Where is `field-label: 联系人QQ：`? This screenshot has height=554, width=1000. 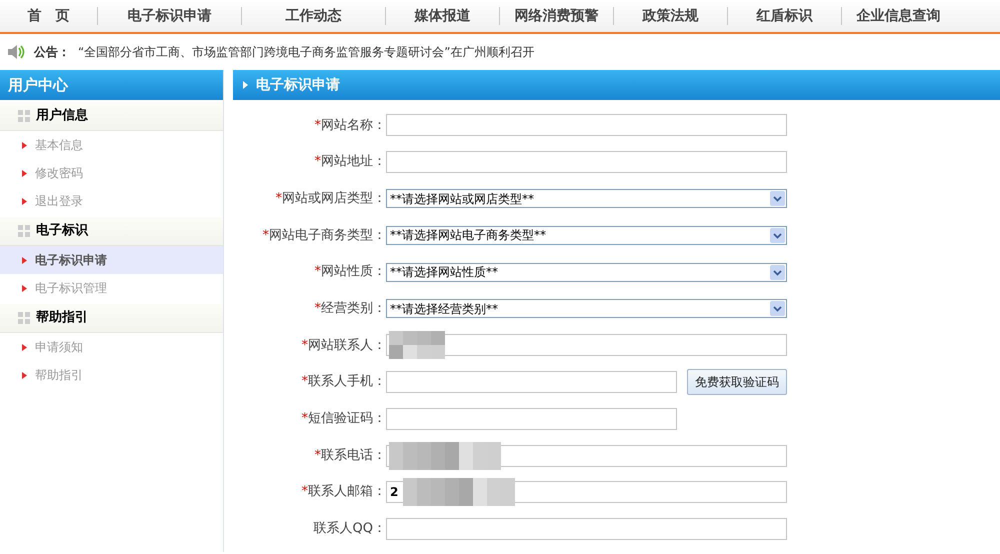 field-label: 联系人QQ： is located at coordinates (350, 529).